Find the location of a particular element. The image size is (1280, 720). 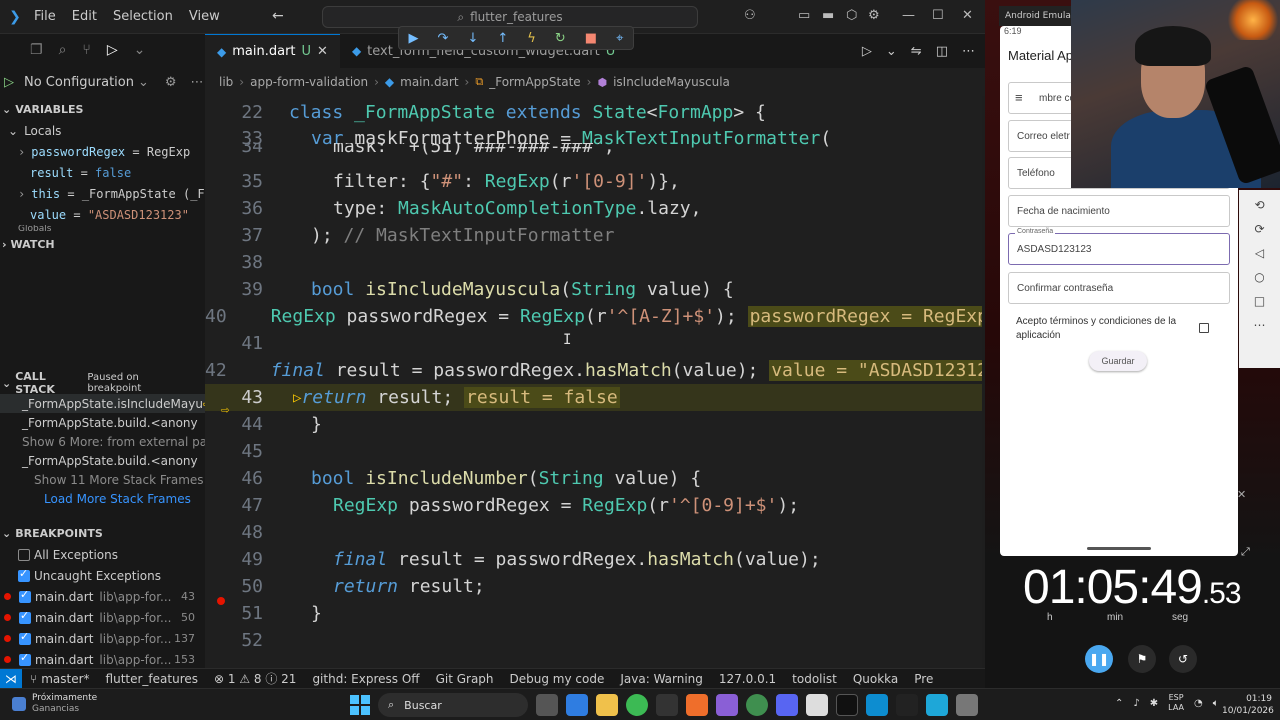

status-branch: master* is located at coordinates (65, 679).